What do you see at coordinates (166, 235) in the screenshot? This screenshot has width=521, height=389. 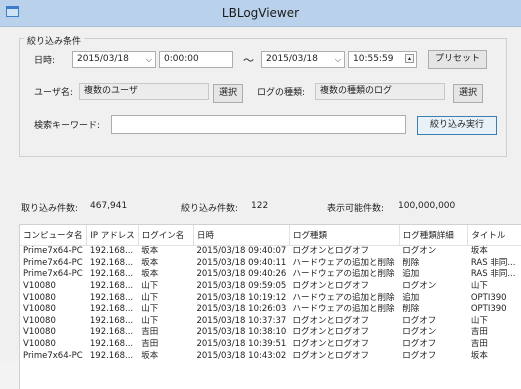 I see `column-header: ログイン名` at bounding box center [166, 235].